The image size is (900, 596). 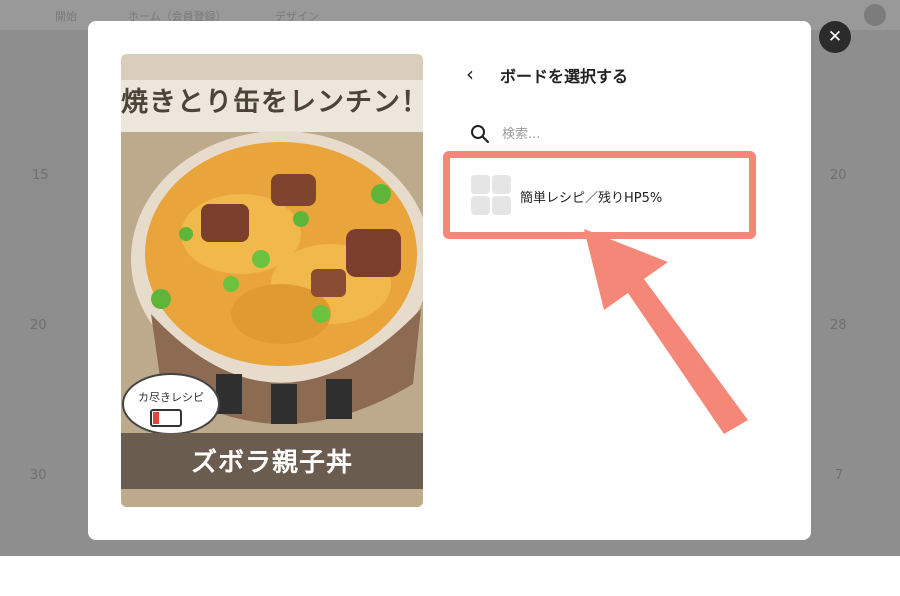 What do you see at coordinates (637, 134) in the screenshot?
I see `search-input` at bounding box center [637, 134].